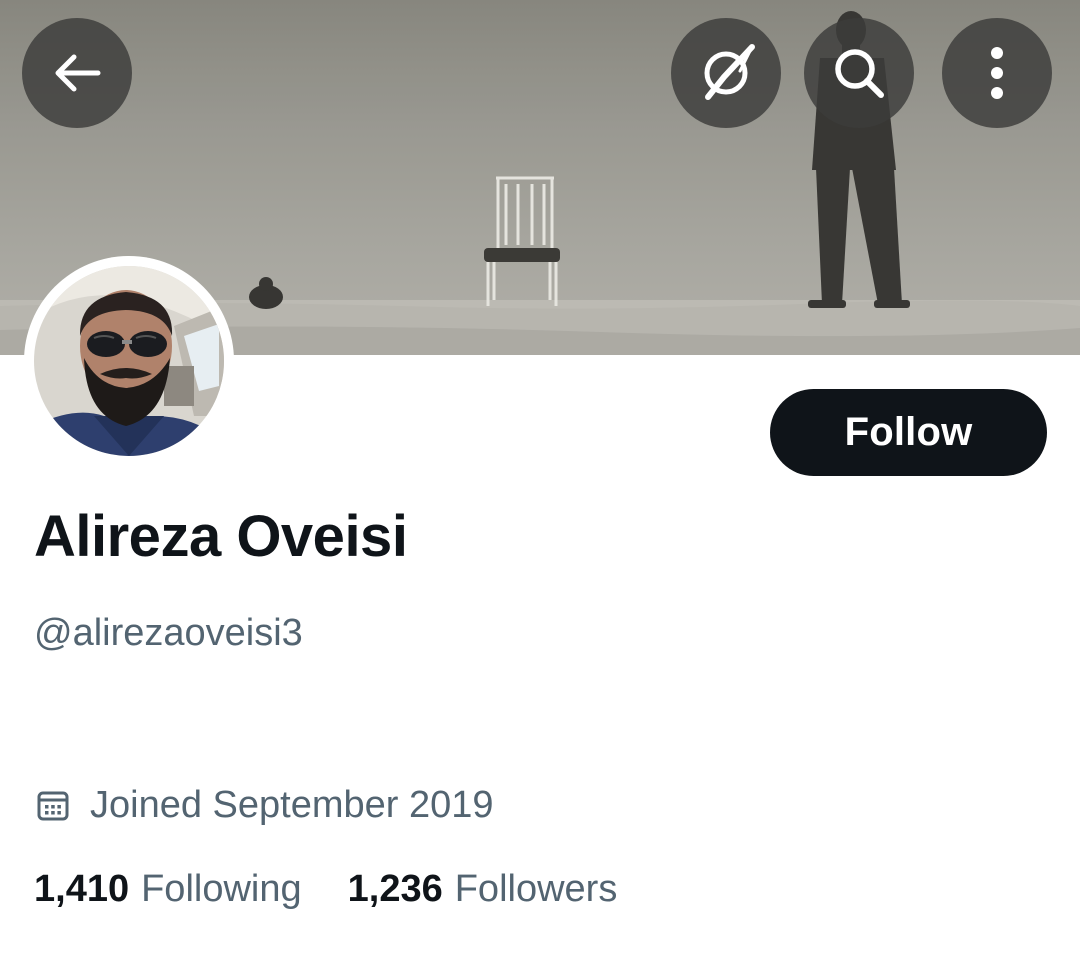 Image resolution: width=1080 pixels, height=964 pixels. Describe the element at coordinates (908, 432) in the screenshot. I see `follow-button: Follow` at that location.